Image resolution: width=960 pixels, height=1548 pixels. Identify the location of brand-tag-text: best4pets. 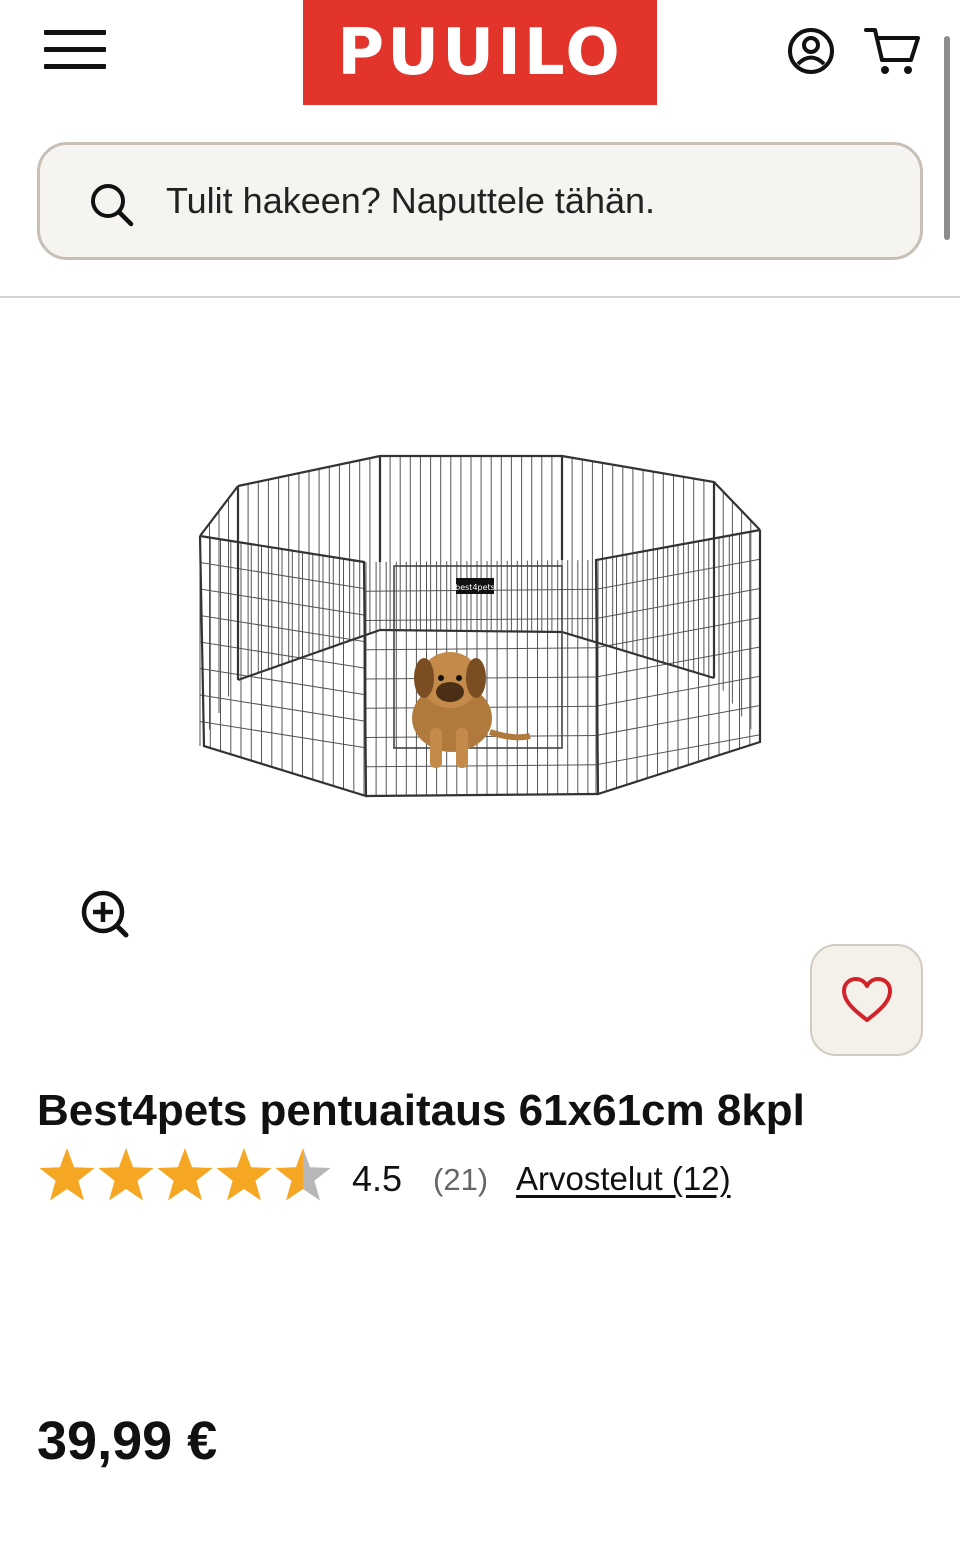
(475, 587).